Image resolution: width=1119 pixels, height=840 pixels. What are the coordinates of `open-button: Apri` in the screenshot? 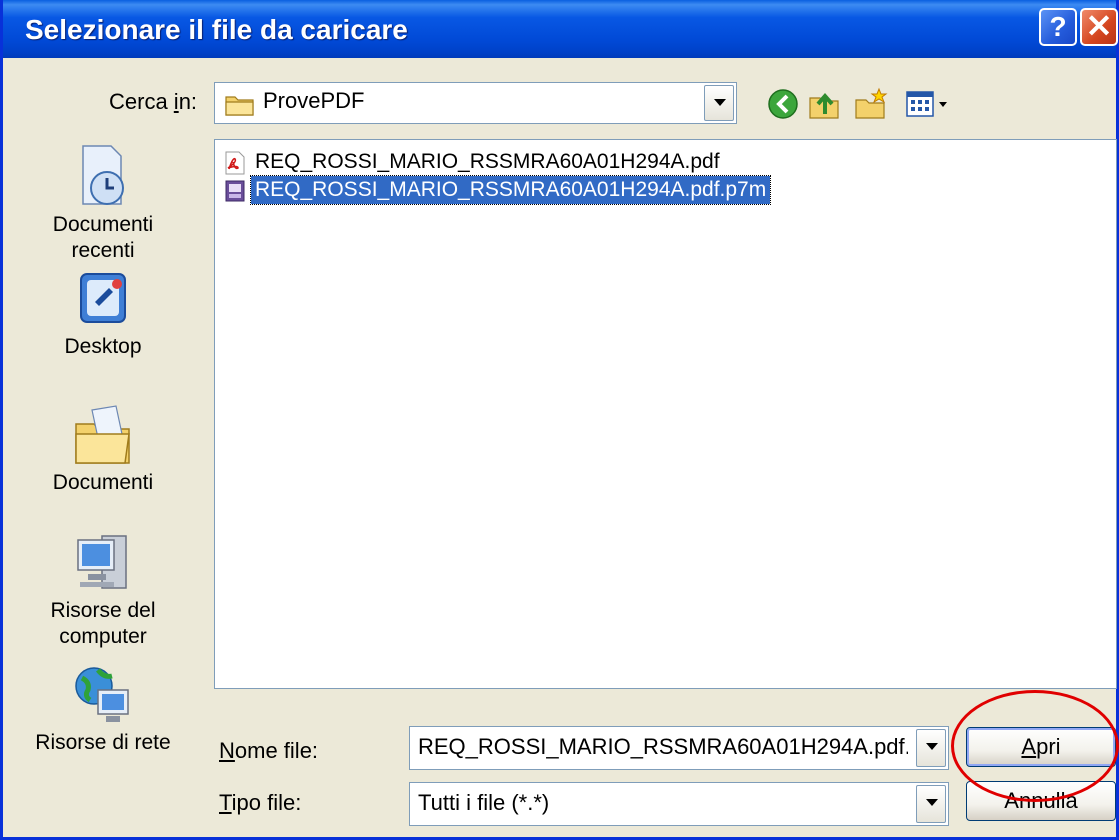 It's located at (1041, 747).